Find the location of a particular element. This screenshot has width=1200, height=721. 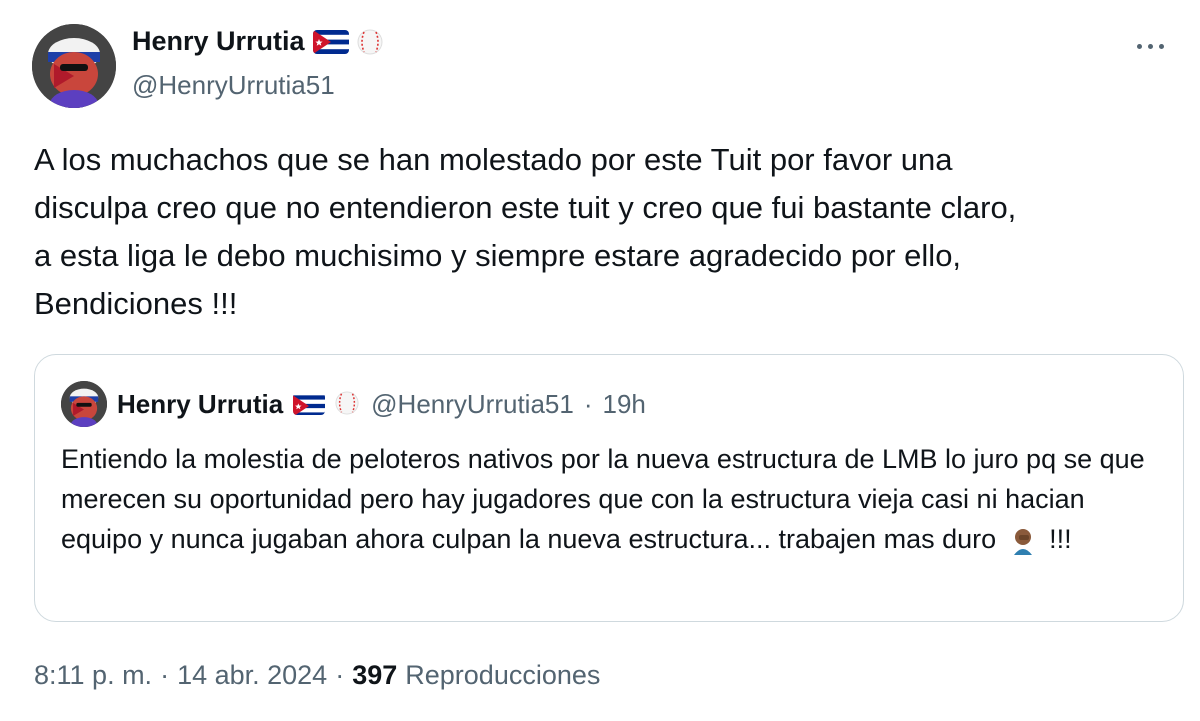

author-name-row: Henry Urrutia is located at coordinates (257, 41).